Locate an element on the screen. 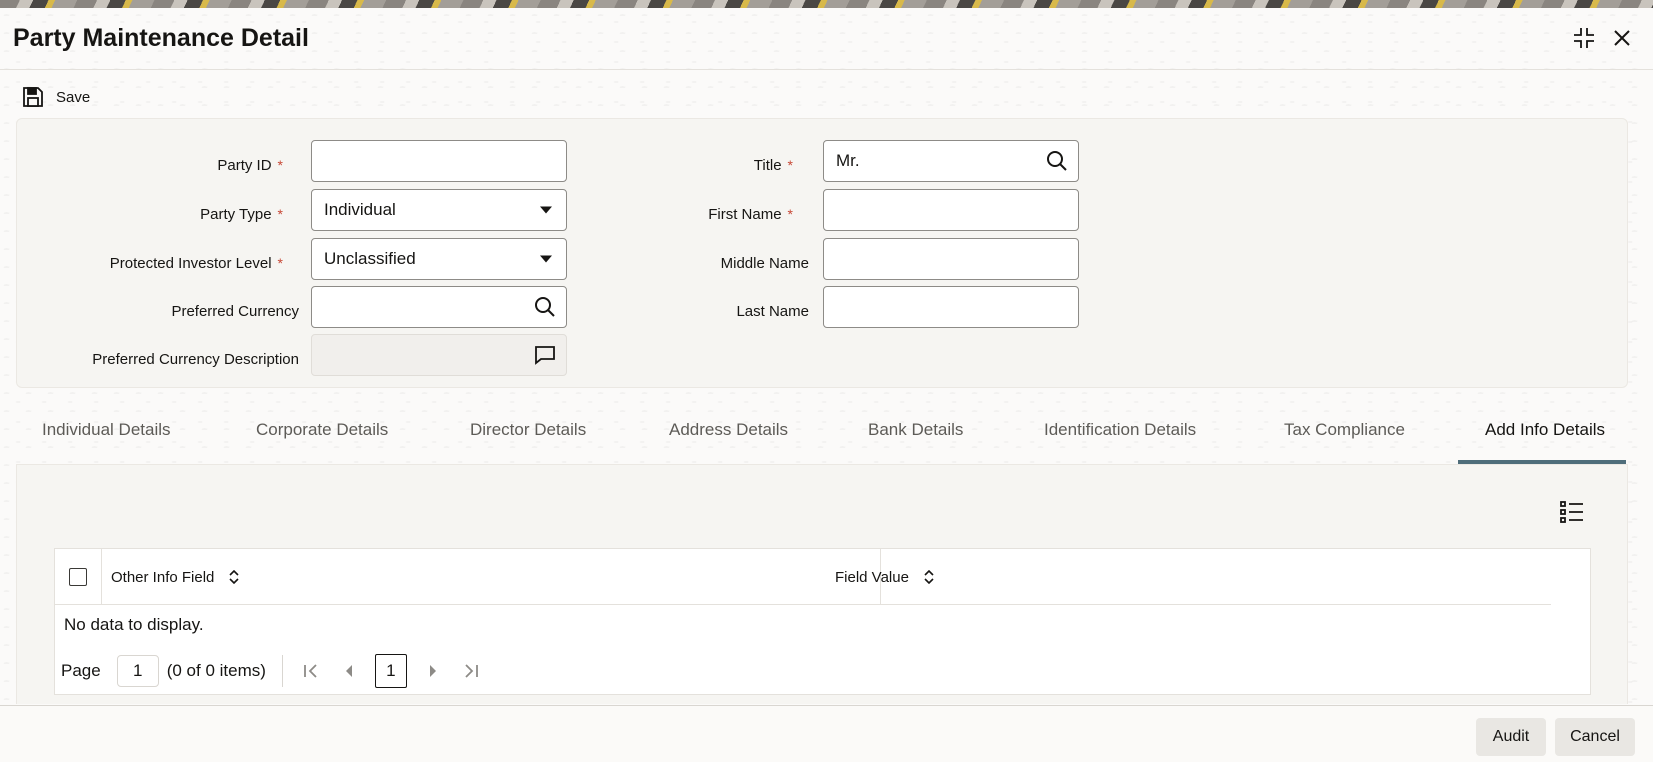  previous-page-icon is located at coordinates (348, 671).